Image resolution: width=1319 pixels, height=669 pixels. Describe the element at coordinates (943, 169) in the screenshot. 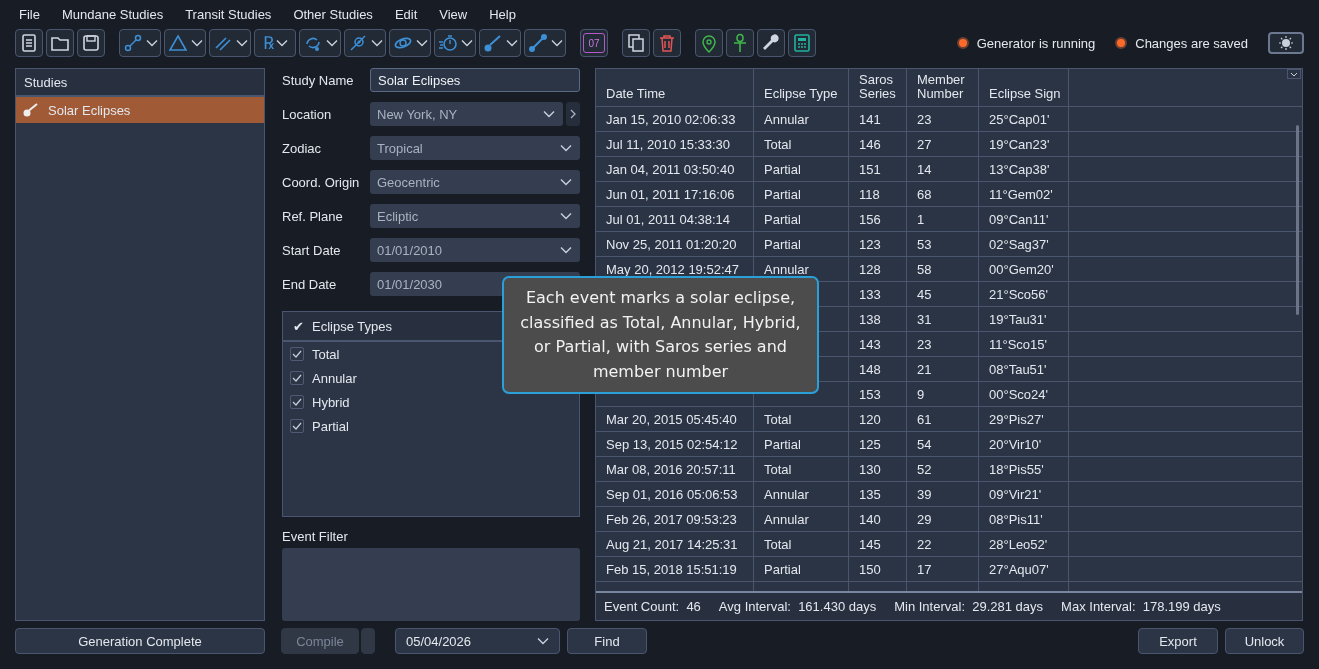

I see `table-cell: 14` at that location.